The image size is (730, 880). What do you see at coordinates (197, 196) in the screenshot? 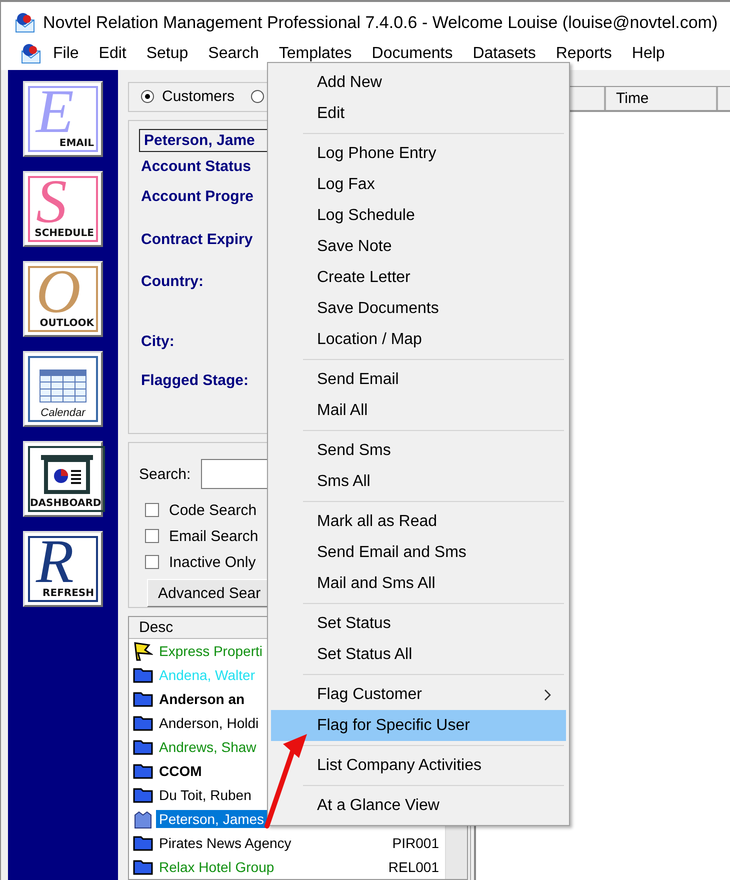
I see `field-label: Account Progre` at bounding box center [197, 196].